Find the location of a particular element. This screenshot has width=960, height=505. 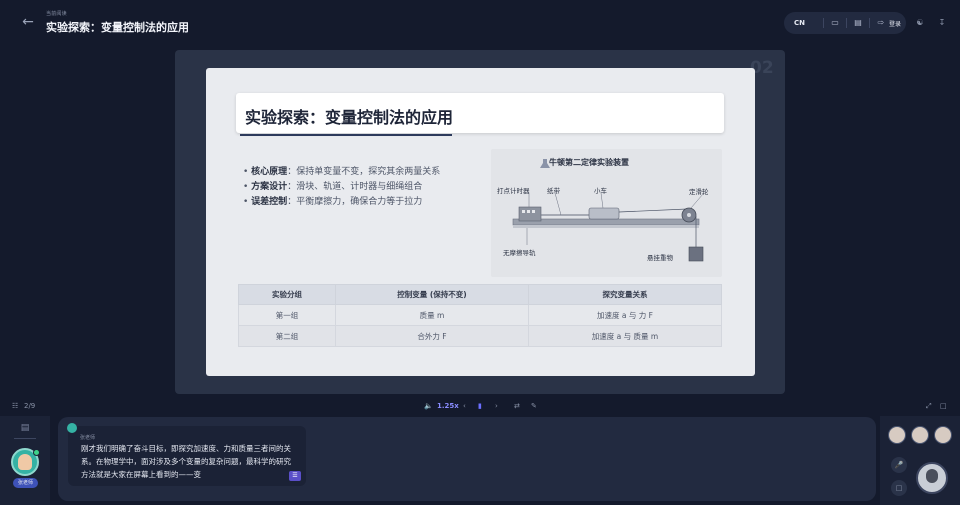

table-cell: 第二组 is located at coordinates (287, 336).